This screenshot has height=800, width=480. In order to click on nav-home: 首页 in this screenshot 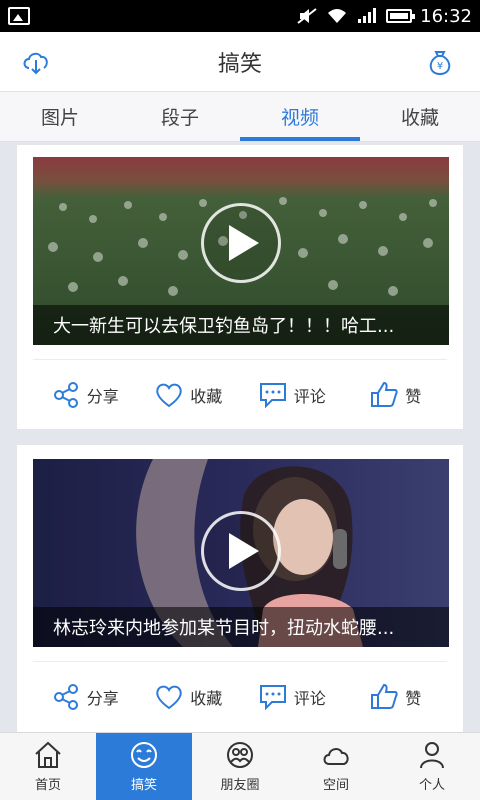, I will do `click(48, 766)`.